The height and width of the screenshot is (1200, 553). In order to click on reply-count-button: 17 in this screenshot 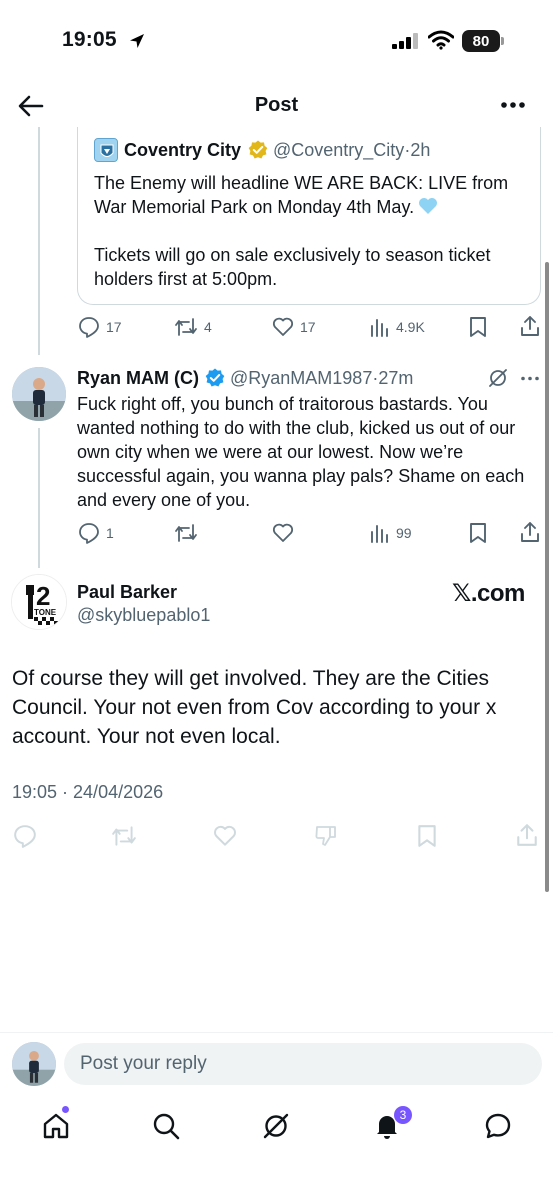, I will do `click(100, 327)`.